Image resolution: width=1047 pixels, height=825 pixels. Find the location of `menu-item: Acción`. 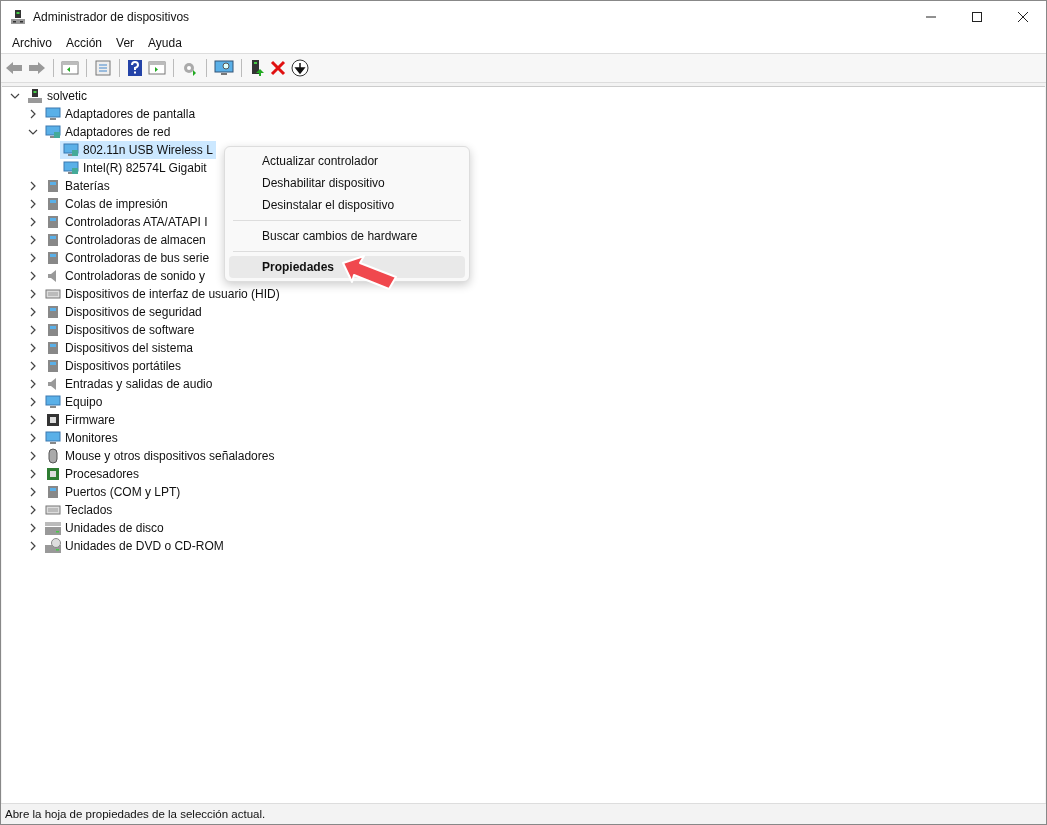

menu-item: Acción is located at coordinates (84, 42).